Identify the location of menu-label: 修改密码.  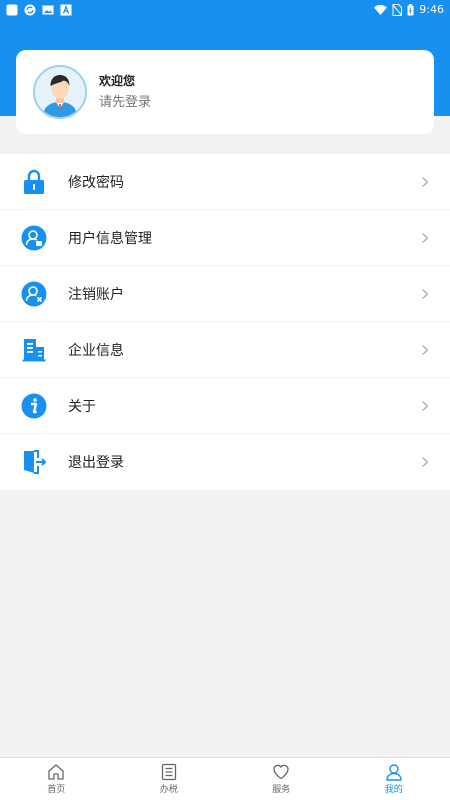
(96, 182).